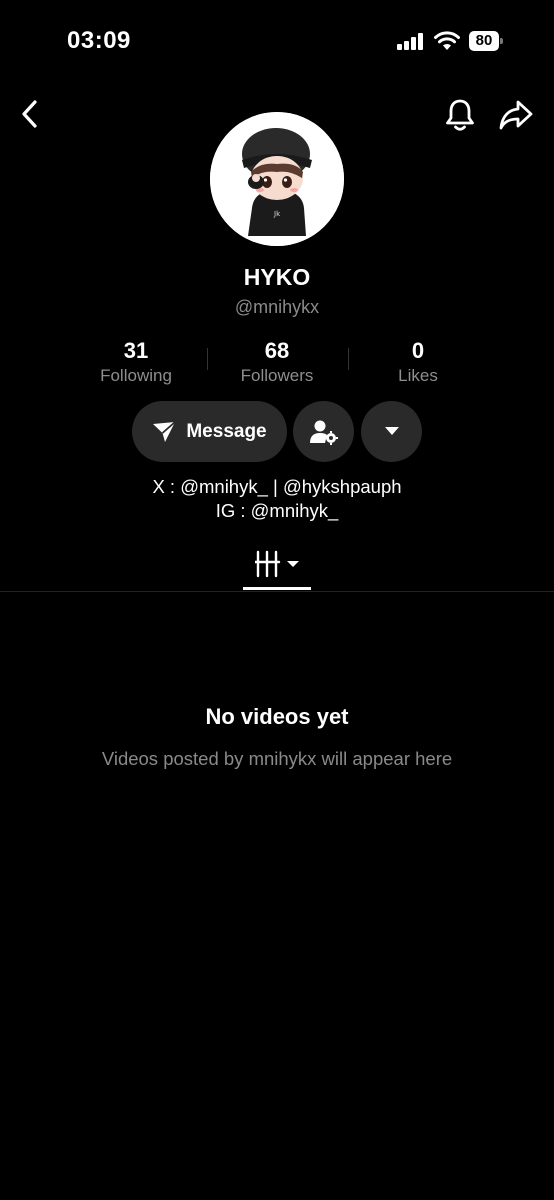 The height and width of the screenshot is (1200, 554). I want to click on stat-label: Following, so click(136, 375).